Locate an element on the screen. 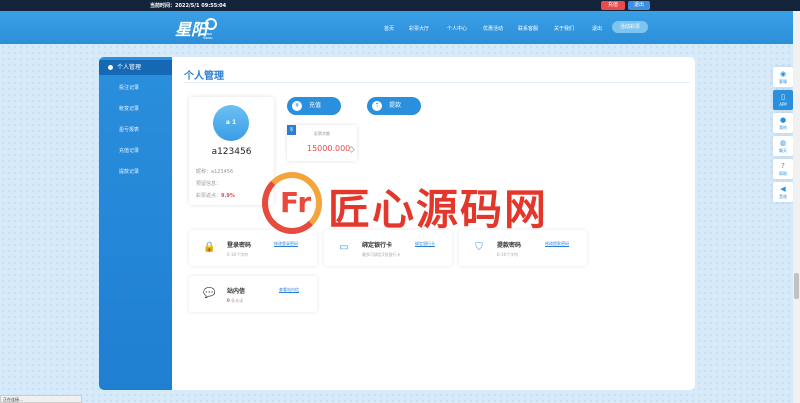  withdraw-icon: ⇡ is located at coordinates (377, 106).